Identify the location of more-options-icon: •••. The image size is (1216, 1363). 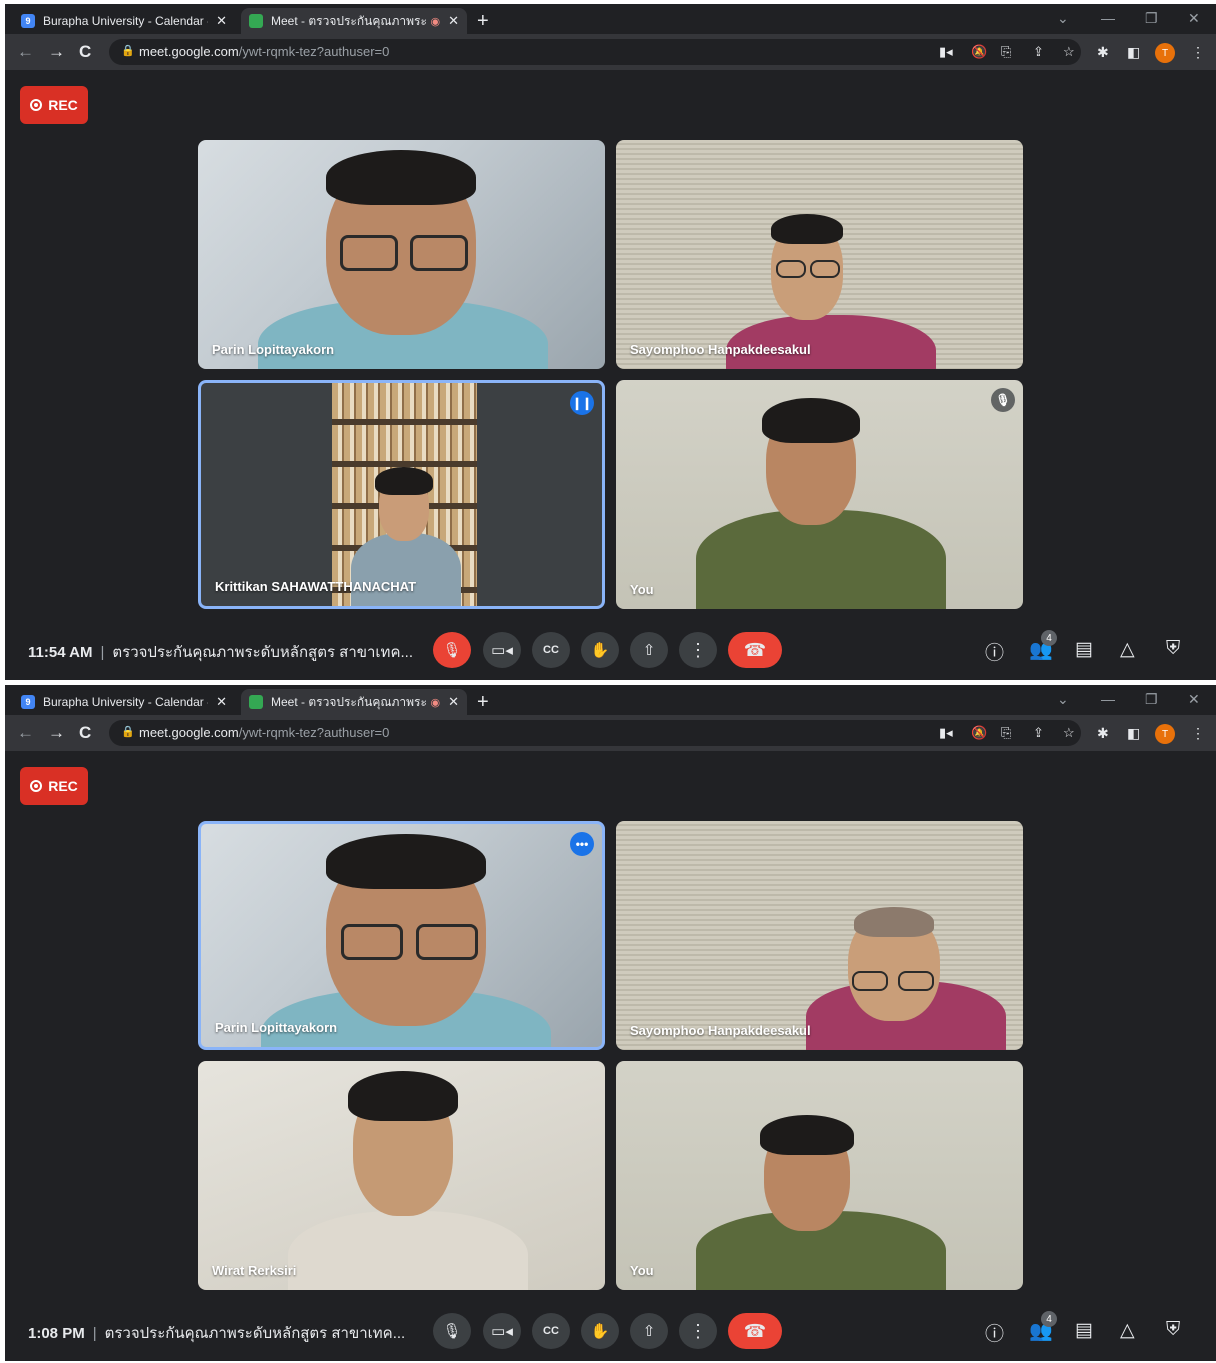
(582, 844).